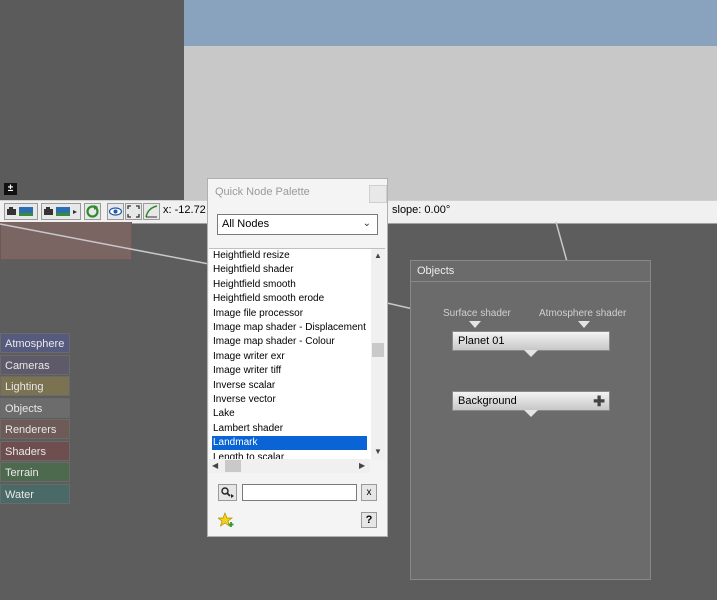  Describe the element at coordinates (378, 350) in the screenshot. I see `vertical-scroll-thumb` at that location.